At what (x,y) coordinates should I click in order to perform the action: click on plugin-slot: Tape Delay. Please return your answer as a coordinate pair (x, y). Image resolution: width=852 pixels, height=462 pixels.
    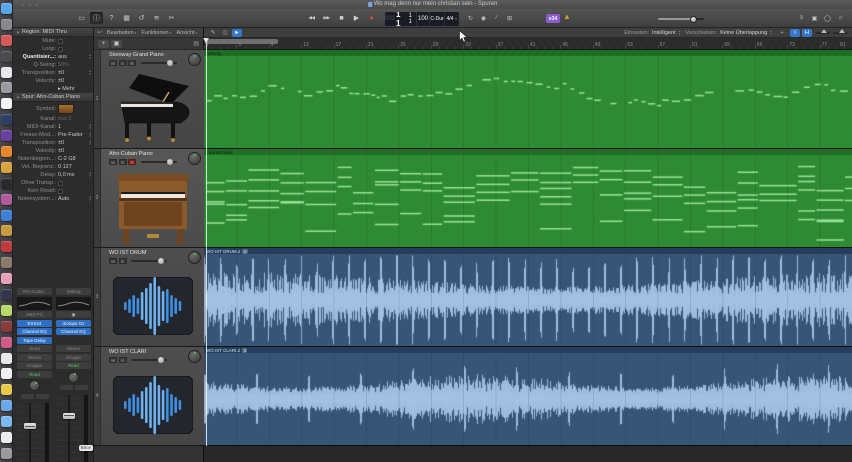
    Looking at the image, I should click on (34, 340).